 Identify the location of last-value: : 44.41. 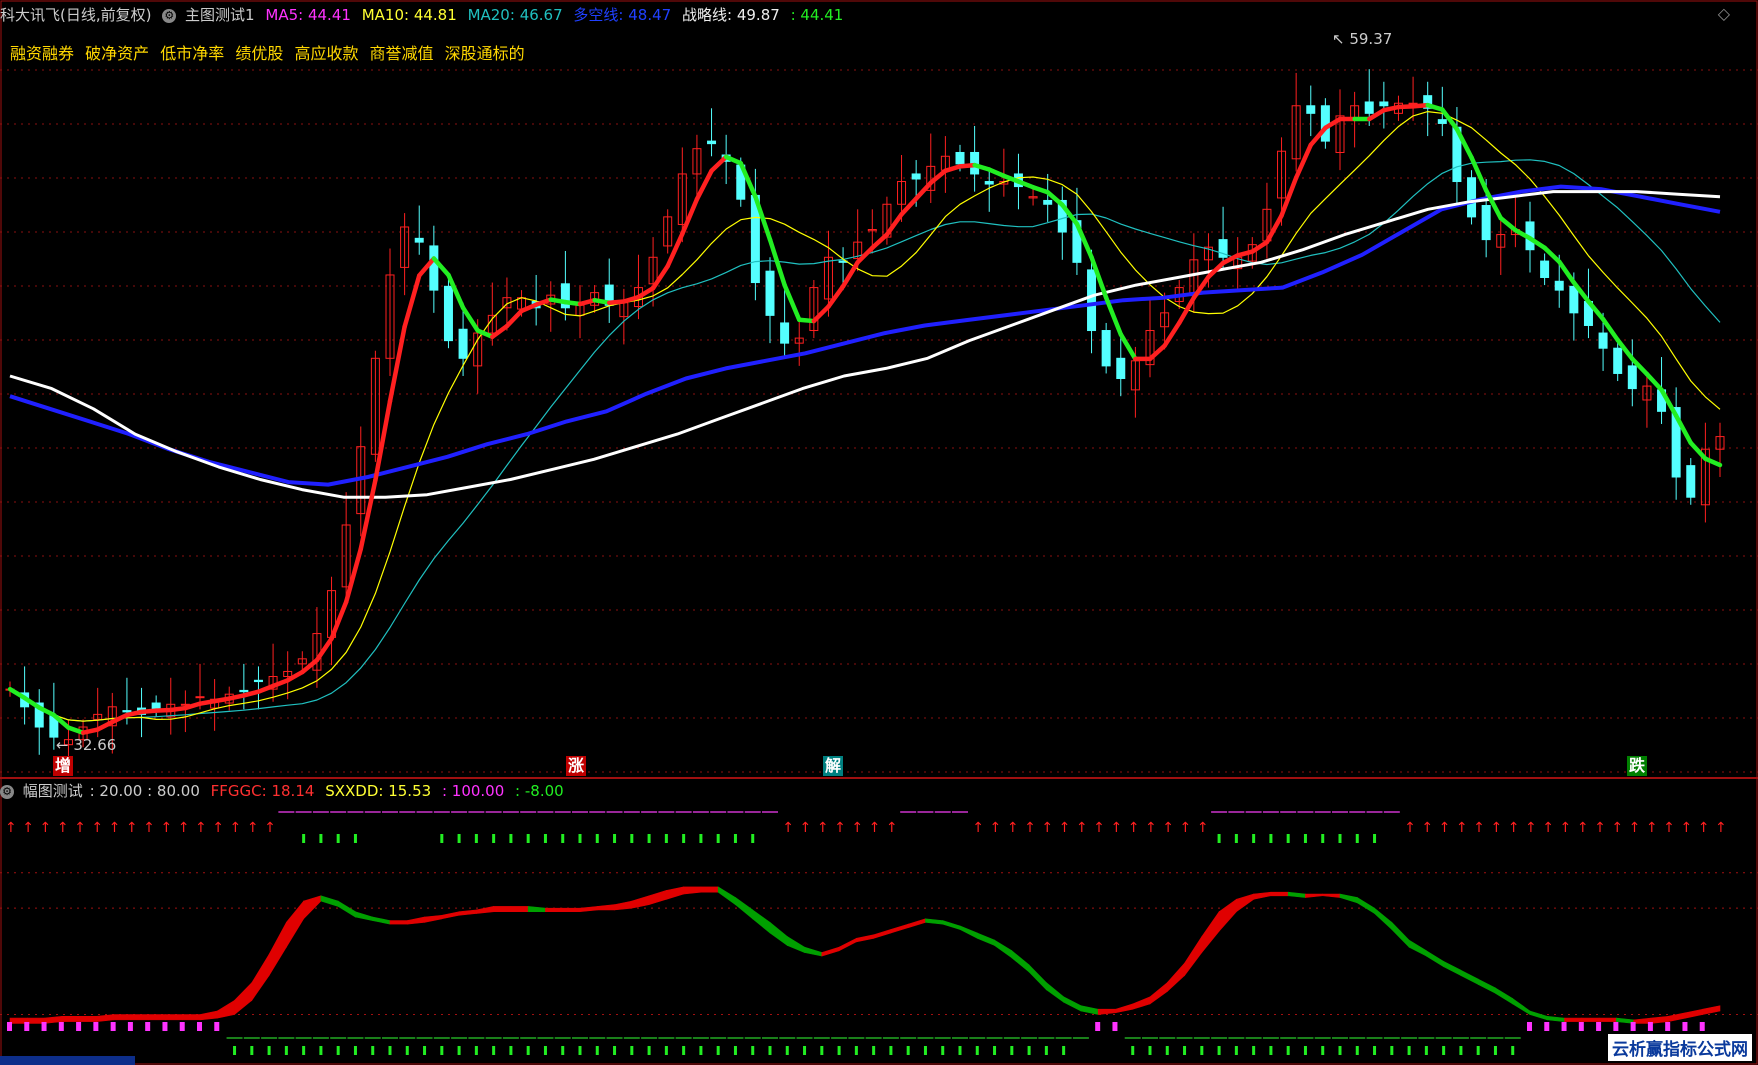
(817, 15).